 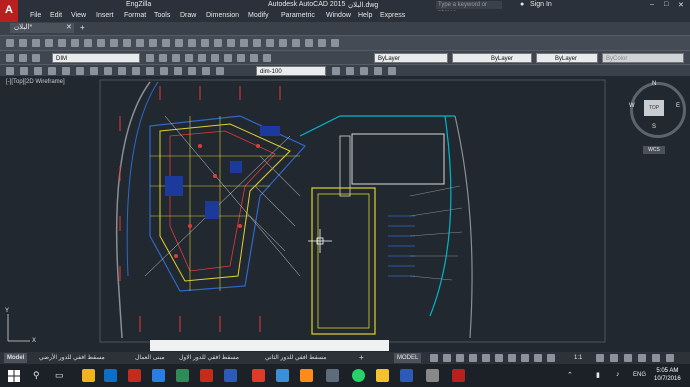 What do you see at coordinates (358, 375) in the screenshot?
I see `whatsapp-icon` at bounding box center [358, 375].